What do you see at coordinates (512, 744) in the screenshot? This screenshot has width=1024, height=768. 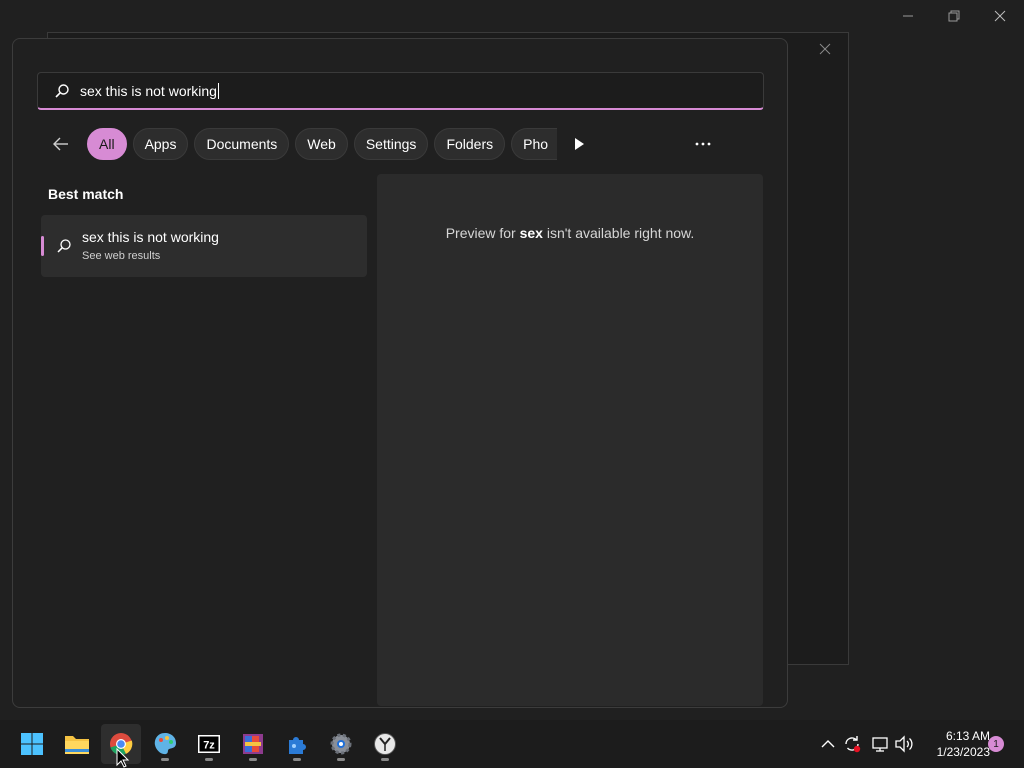 I see `taskbar: 7z 6:13 AM 1/23/2023 1` at bounding box center [512, 744].